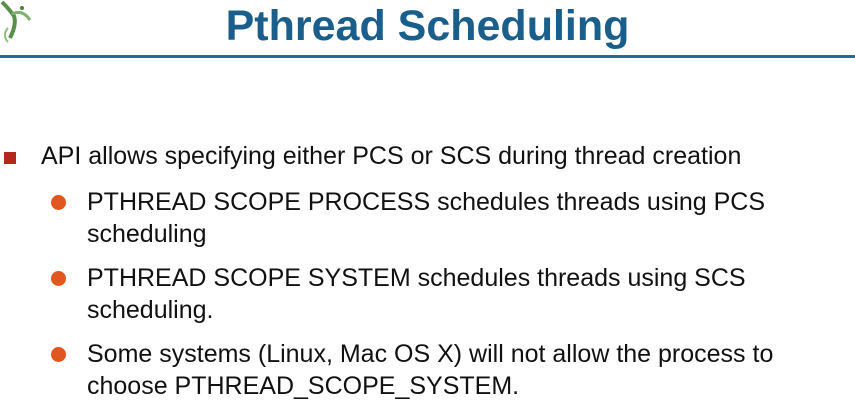 The width and height of the screenshot is (855, 420). What do you see at coordinates (427, 56) in the screenshot?
I see `title-divider` at bounding box center [427, 56].